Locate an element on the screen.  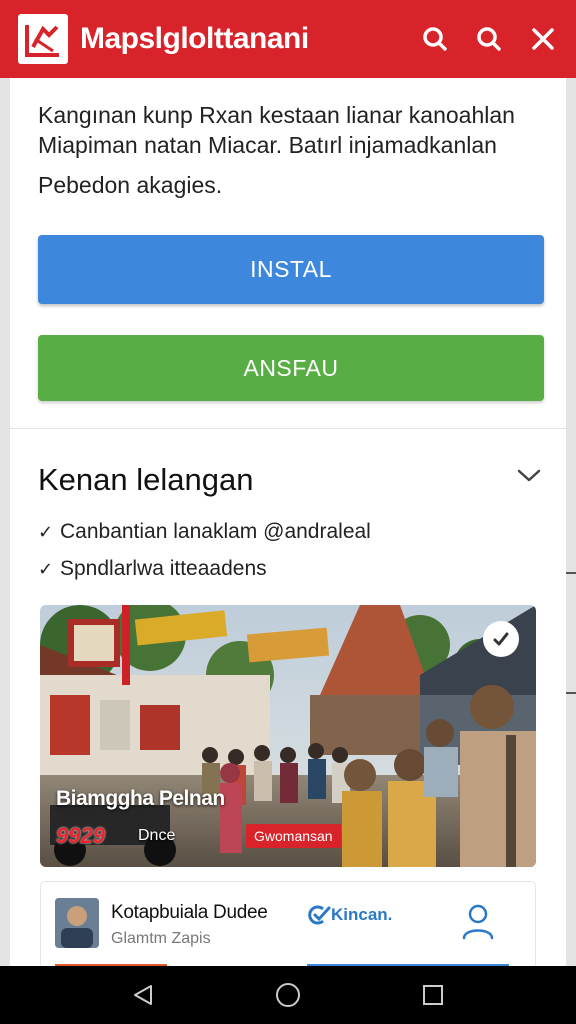
section-title: Kenan lelangan is located at coordinates (146, 479).